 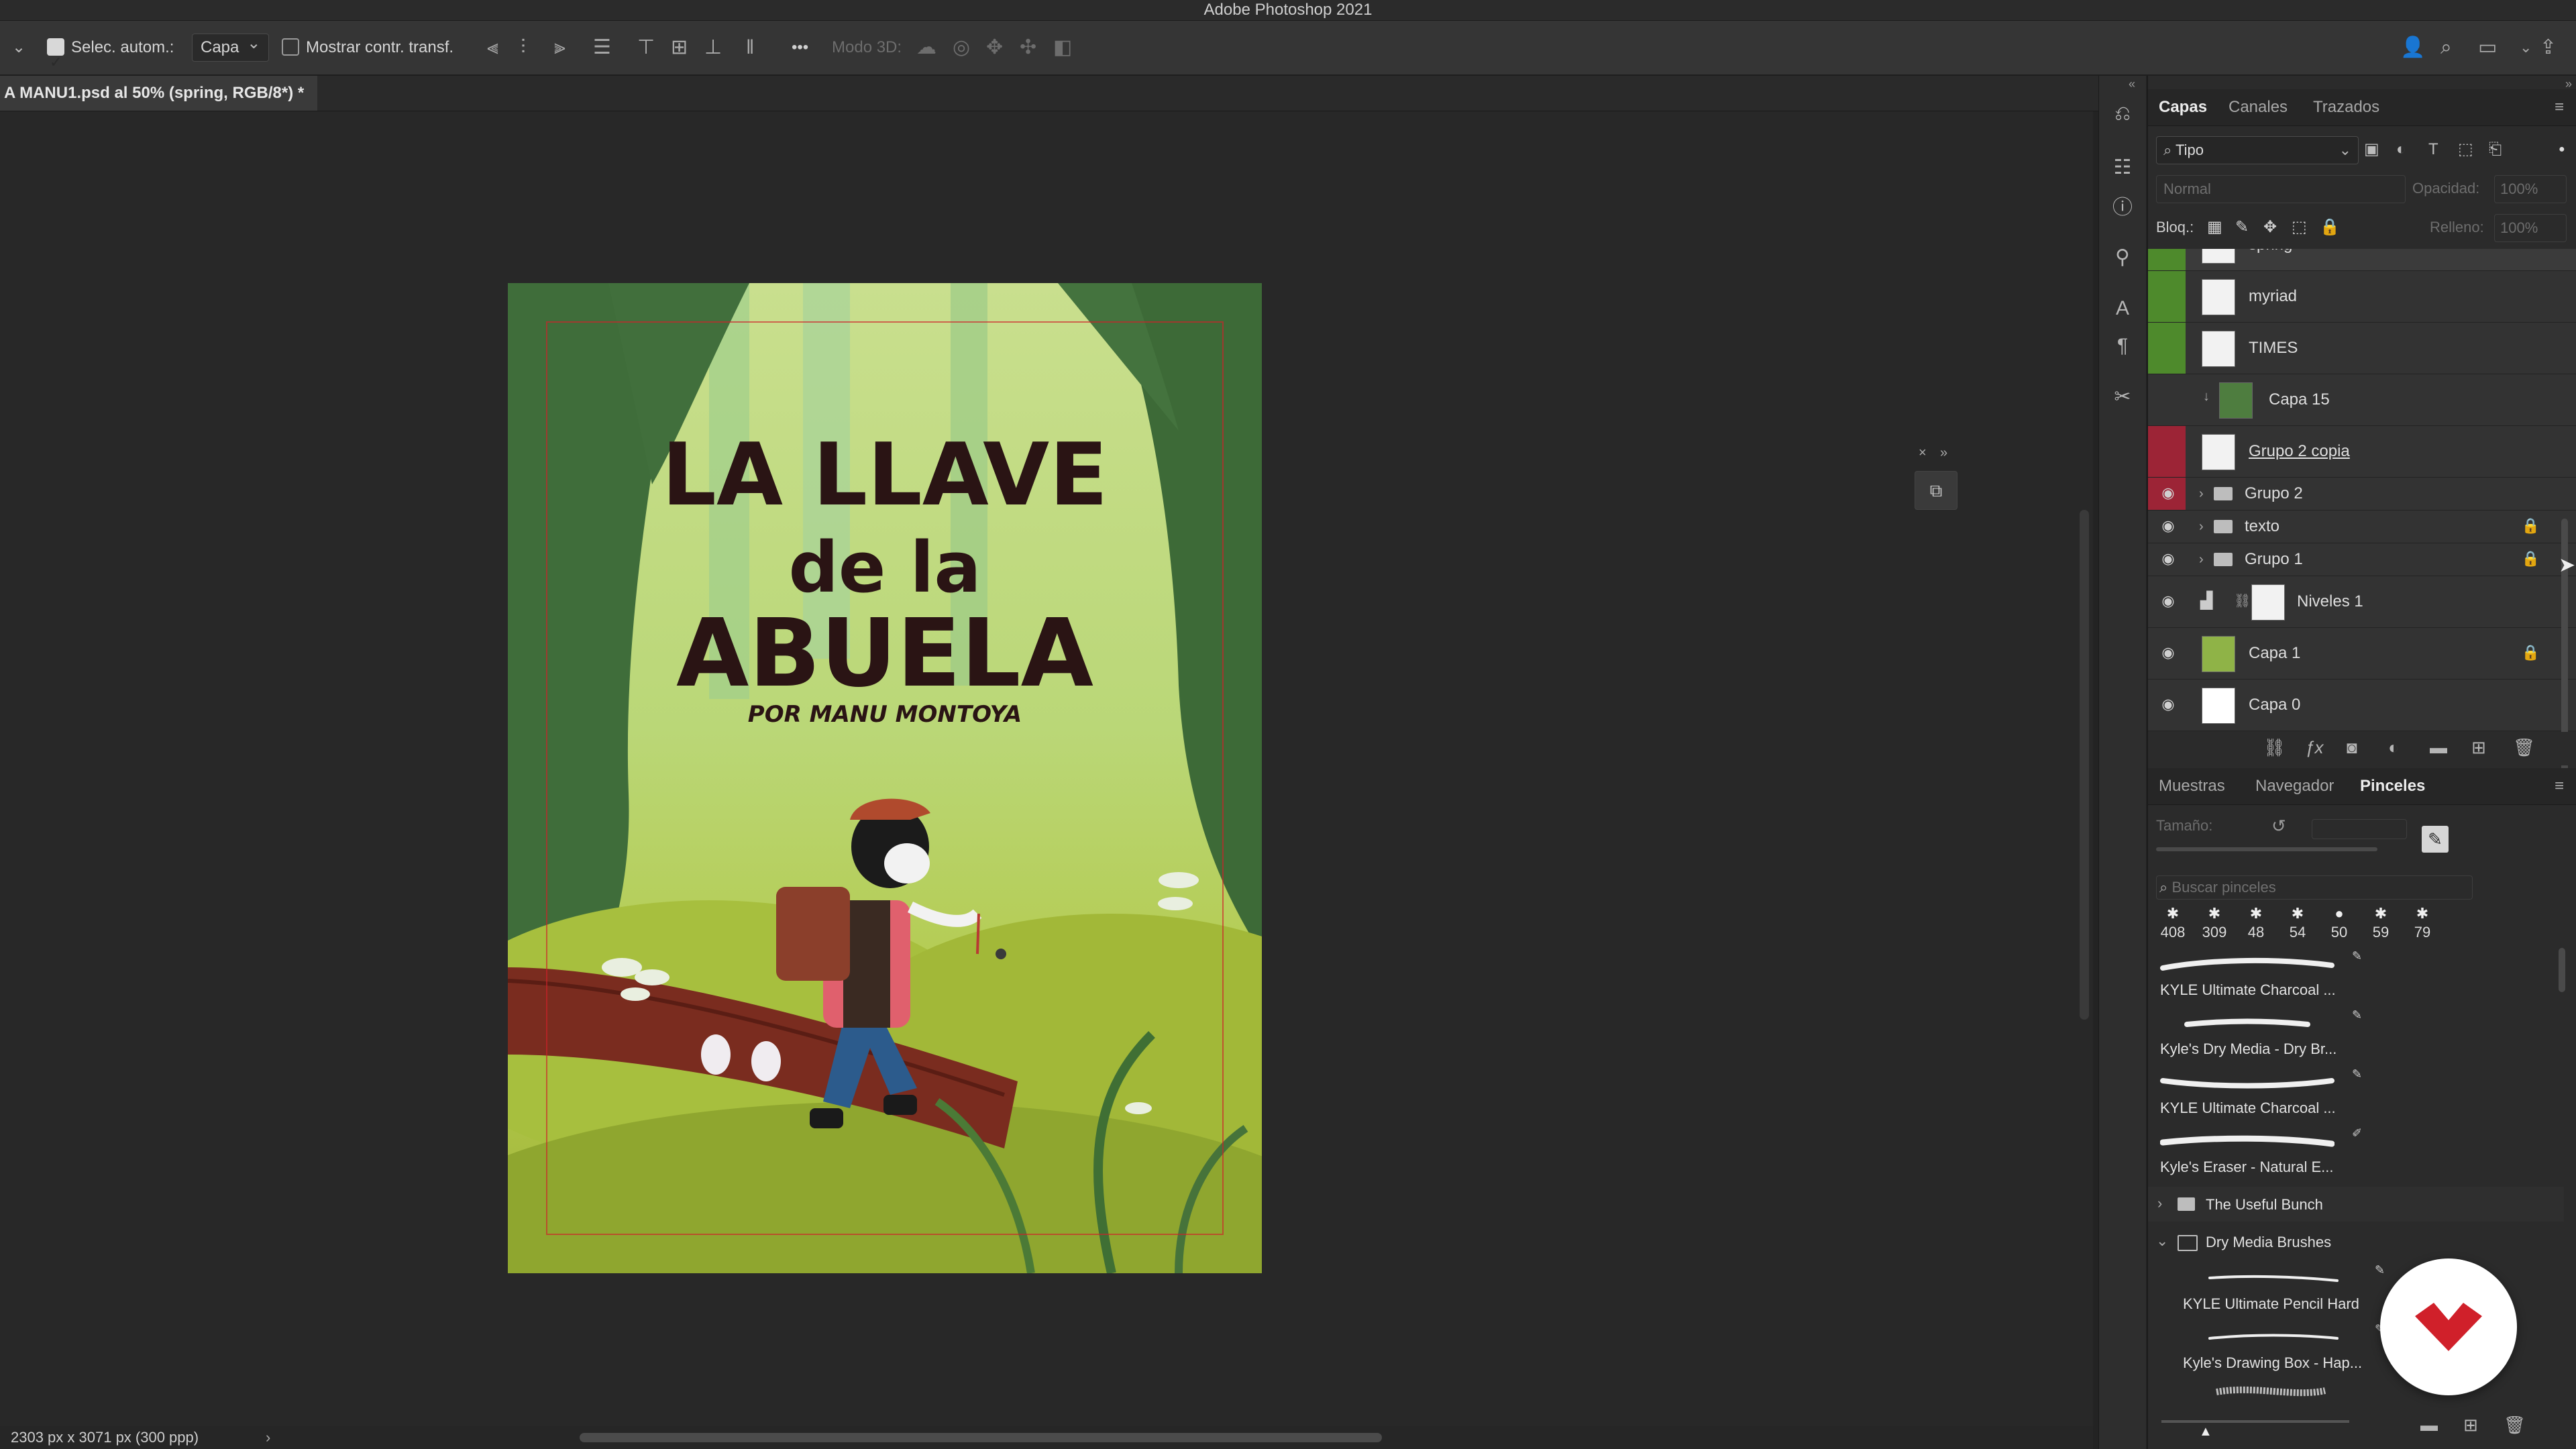 I want to click on brush-preset: ✱ 59, so click(x=2380, y=923).